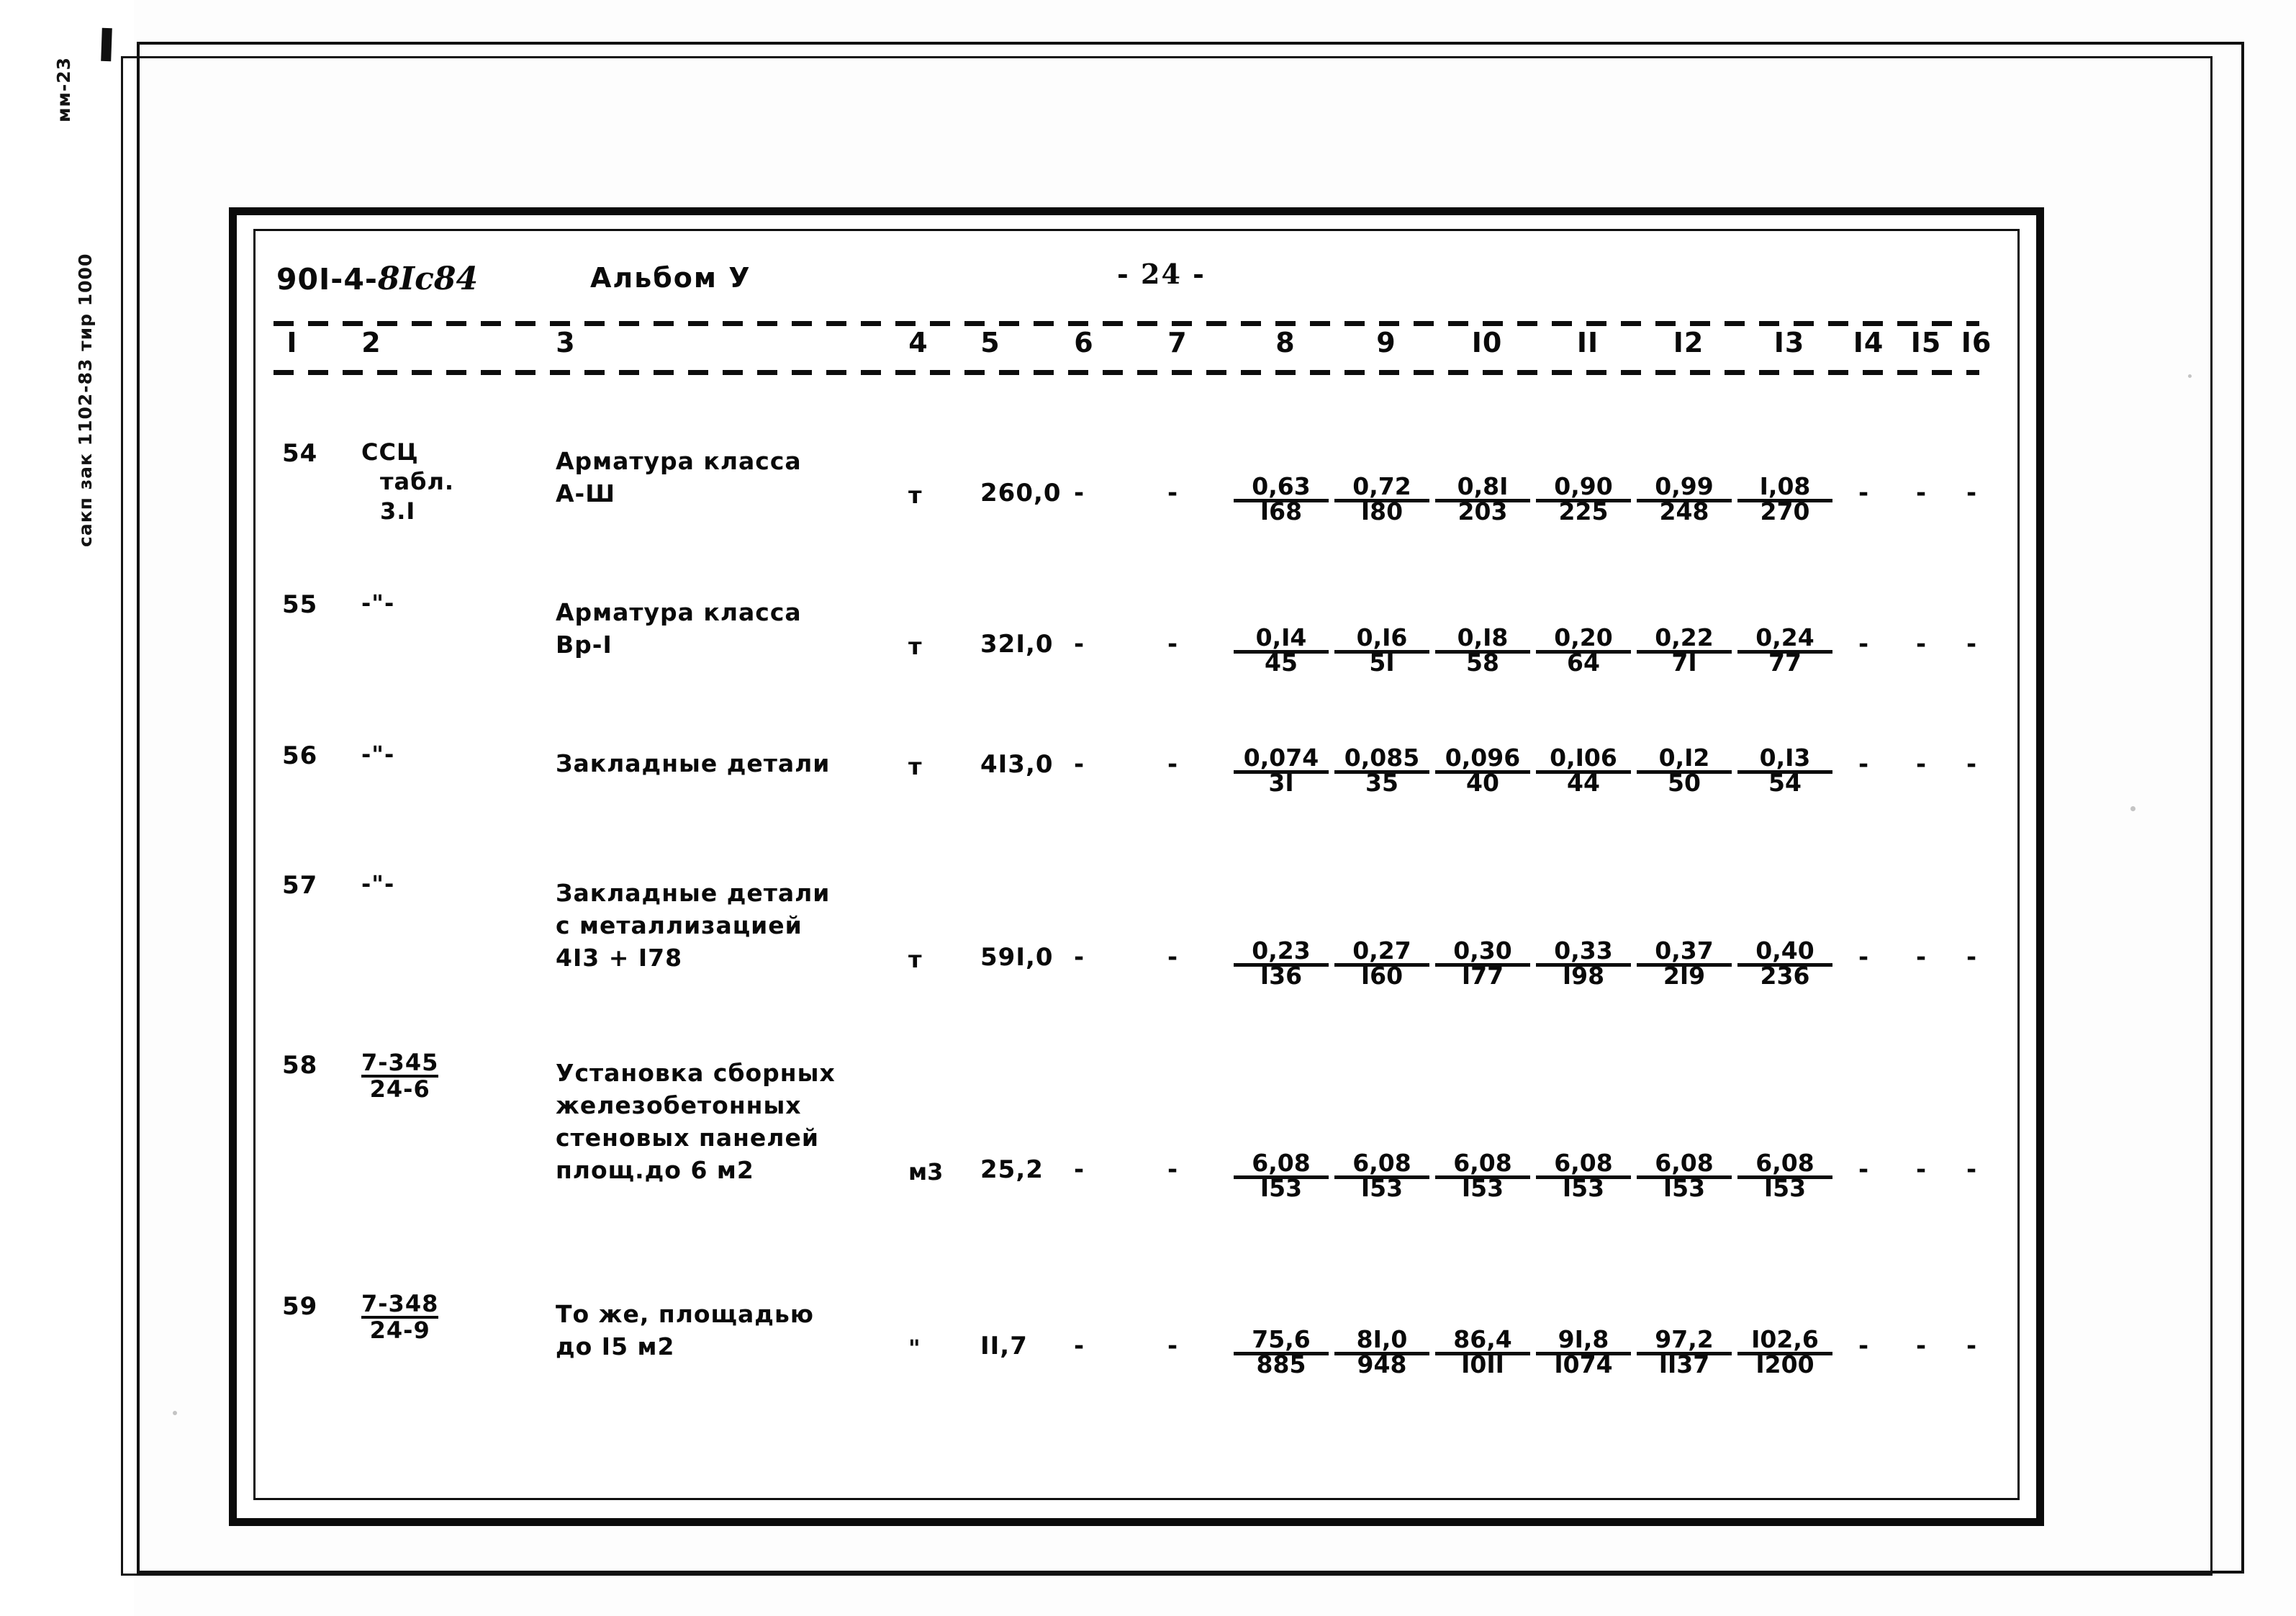 The image size is (2296, 1616). What do you see at coordinates (1382, 976) in the screenshot?
I see `value-denominator: I60` at bounding box center [1382, 976].